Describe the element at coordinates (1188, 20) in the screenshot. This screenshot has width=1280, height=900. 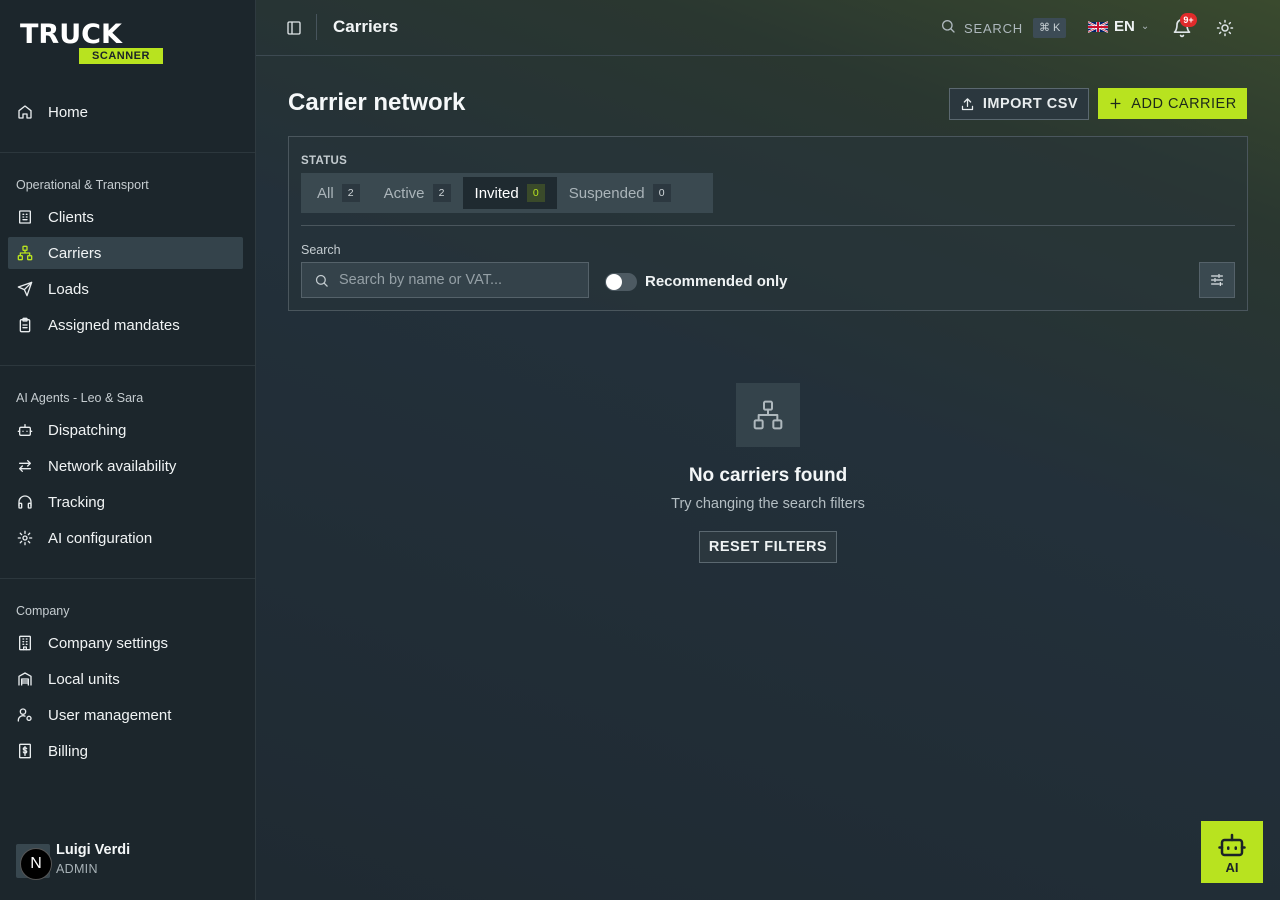
I see `notifications-badge: 9+` at that location.